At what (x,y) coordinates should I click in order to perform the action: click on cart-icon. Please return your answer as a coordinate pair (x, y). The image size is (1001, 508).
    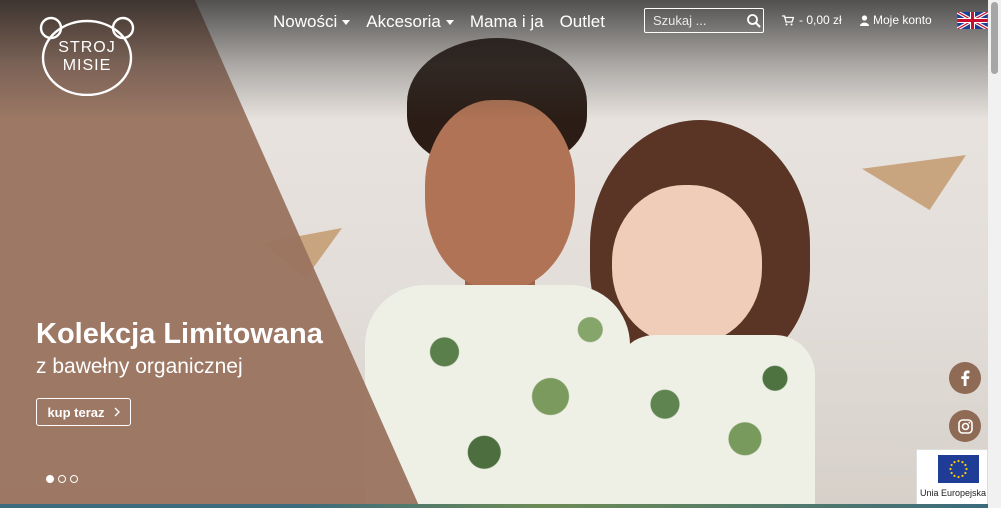
    Looking at the image, I should click on (788, 19).